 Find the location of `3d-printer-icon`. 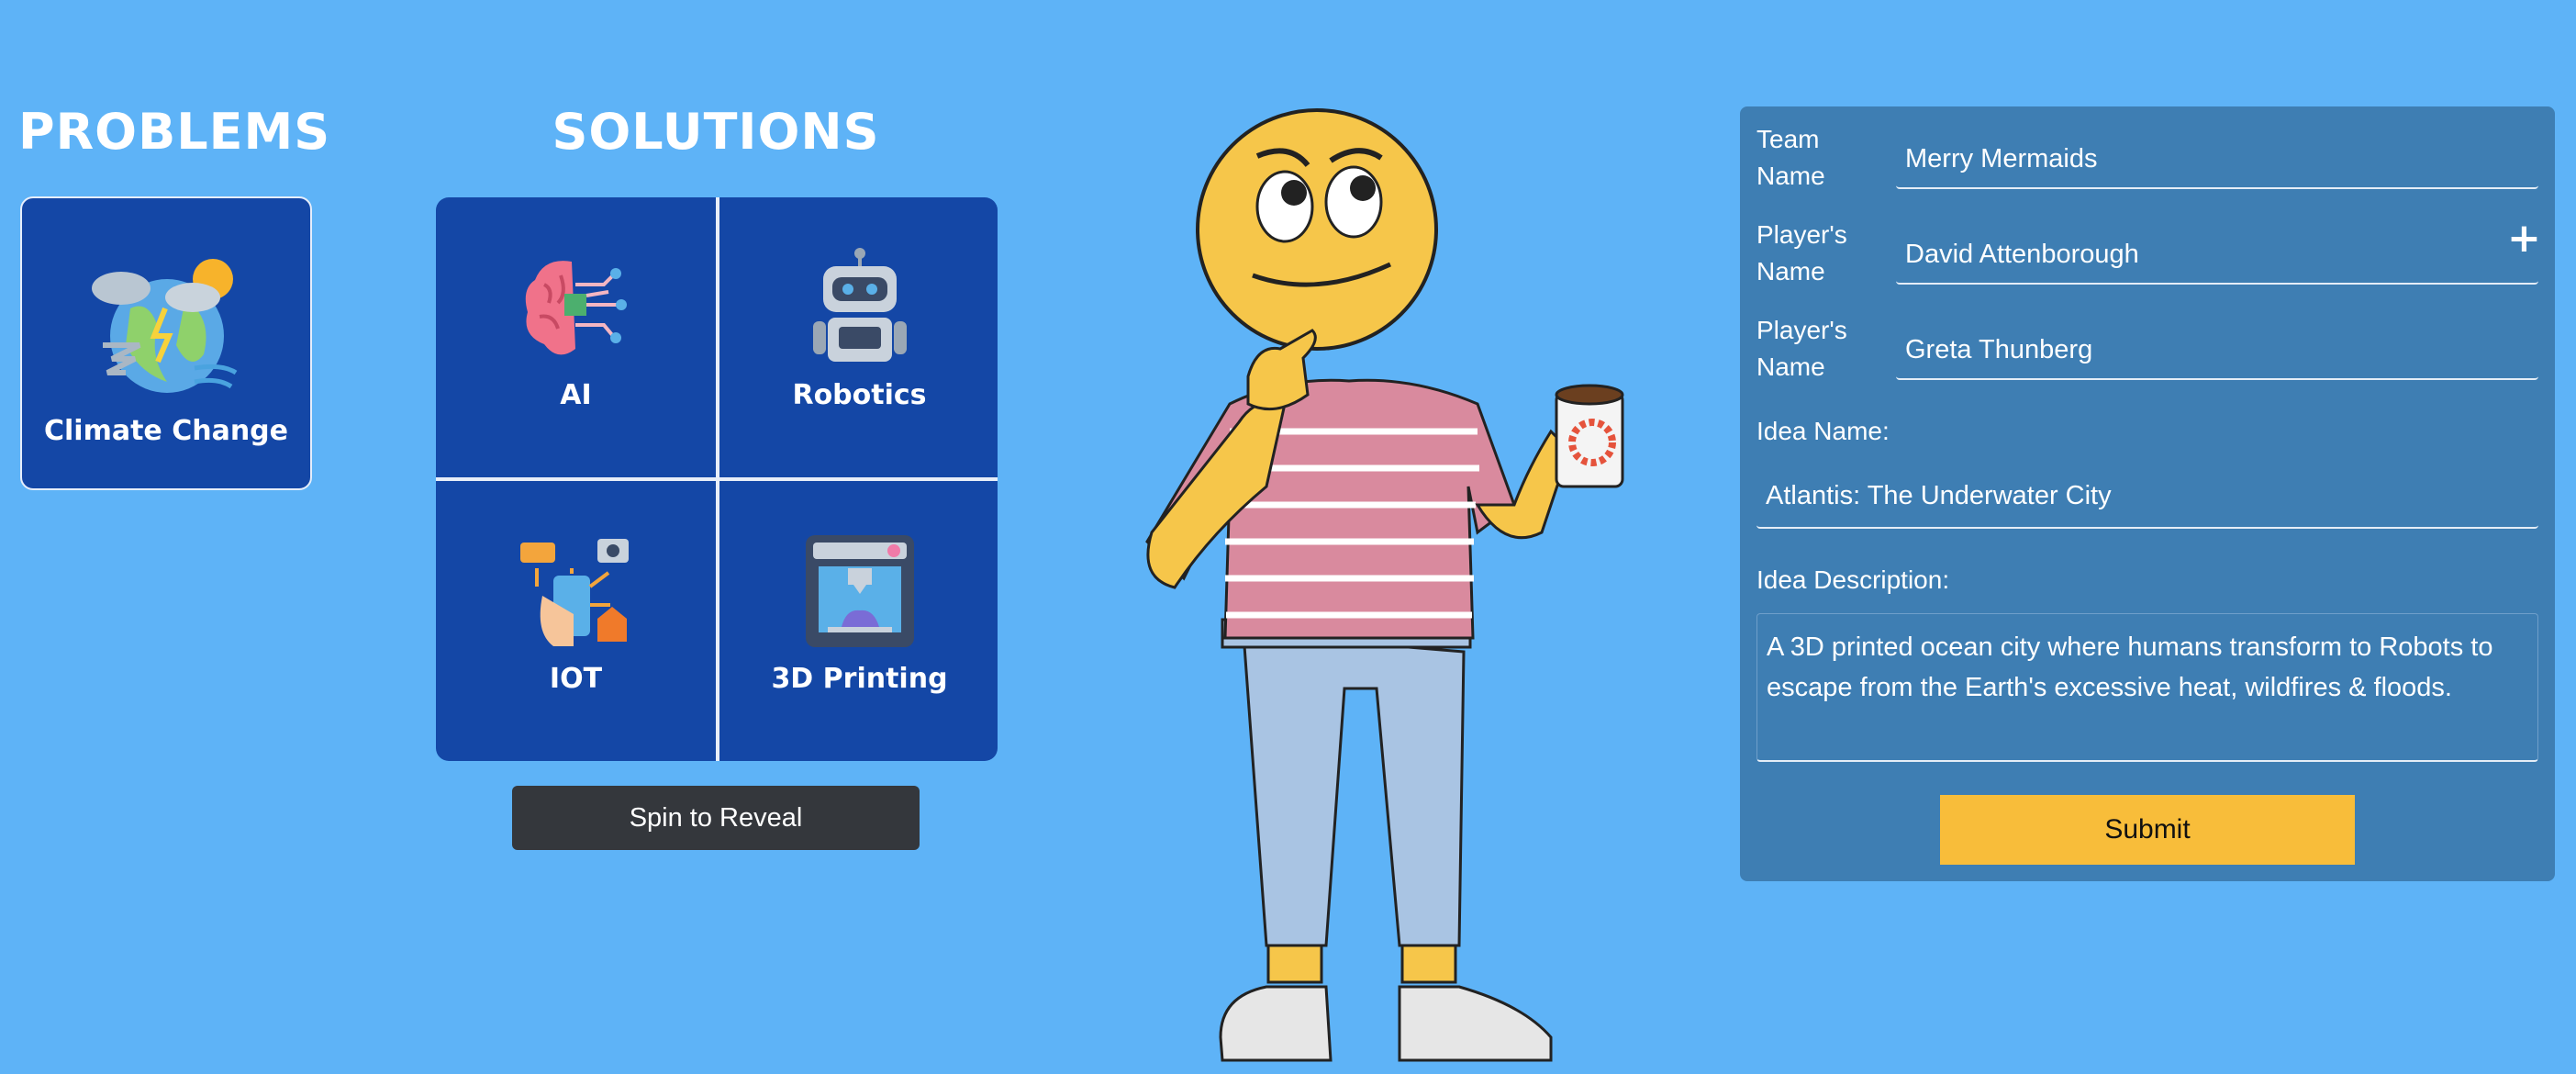

3d-printer-icon is located at coordinates (860, 591).